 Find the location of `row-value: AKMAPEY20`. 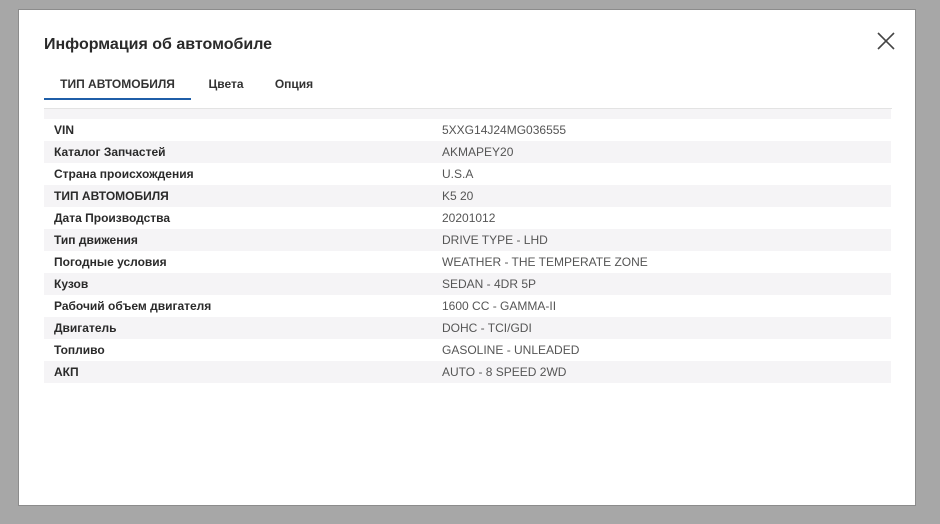

row-value: AKMAPEY20 is located at coordinates (478, 152).